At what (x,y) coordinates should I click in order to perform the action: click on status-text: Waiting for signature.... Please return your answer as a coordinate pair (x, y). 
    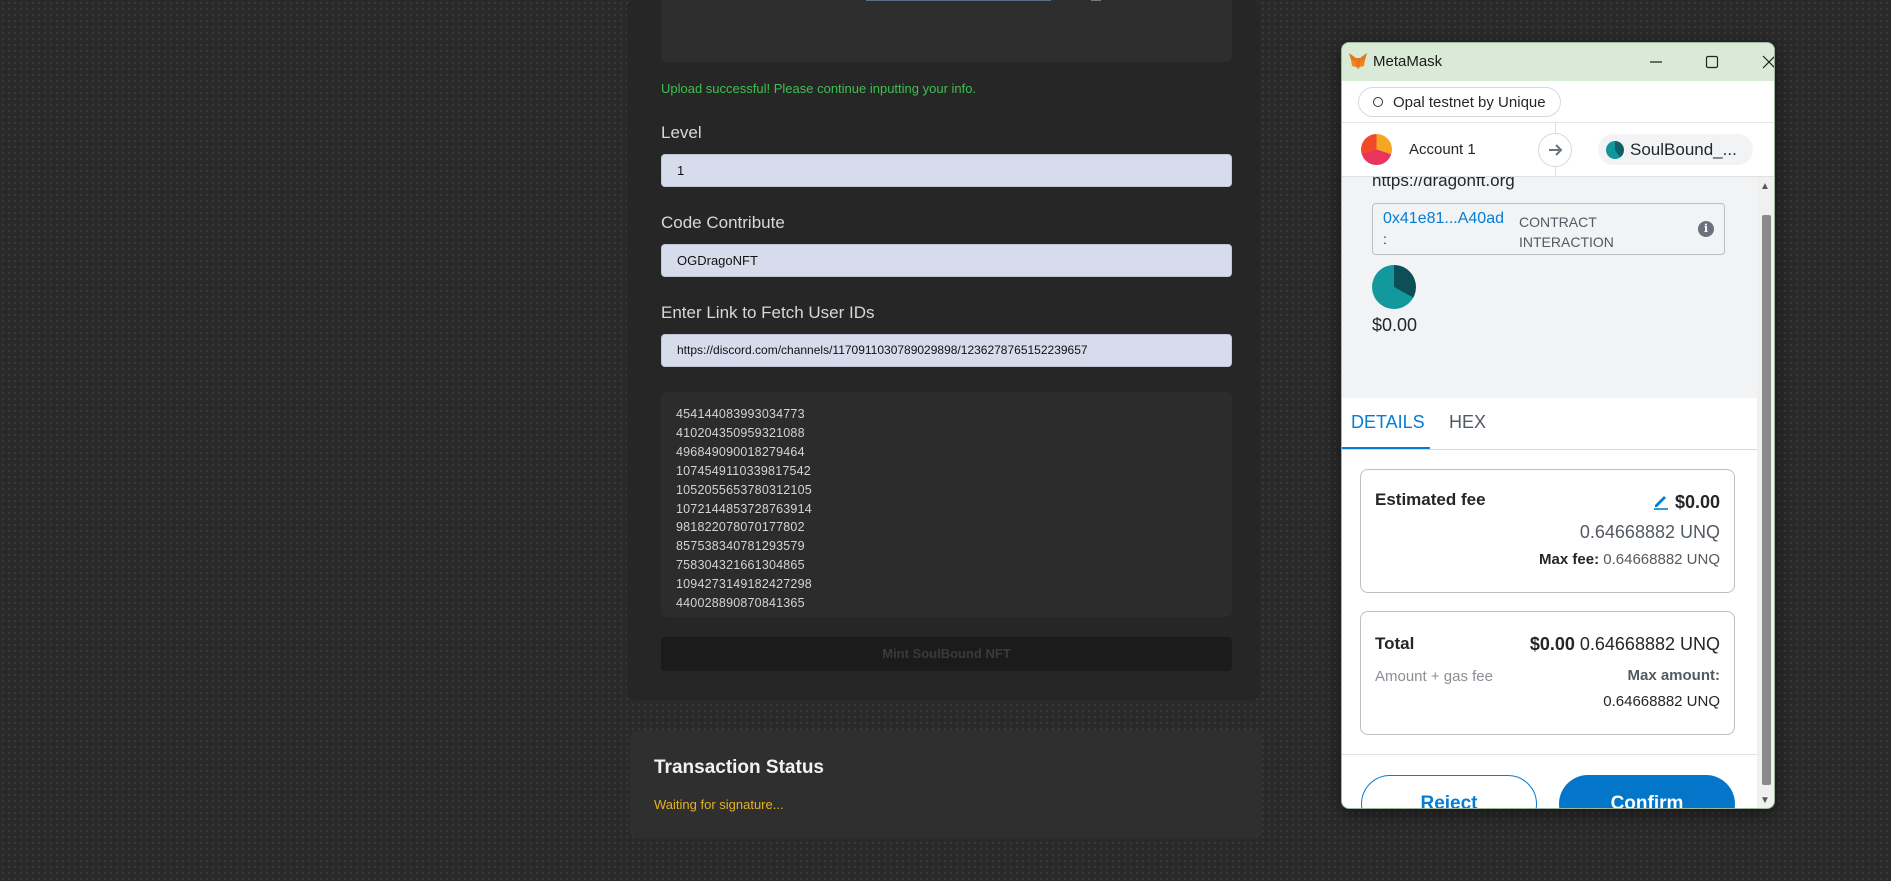
    Looking at the image, I should click on (719, 804).